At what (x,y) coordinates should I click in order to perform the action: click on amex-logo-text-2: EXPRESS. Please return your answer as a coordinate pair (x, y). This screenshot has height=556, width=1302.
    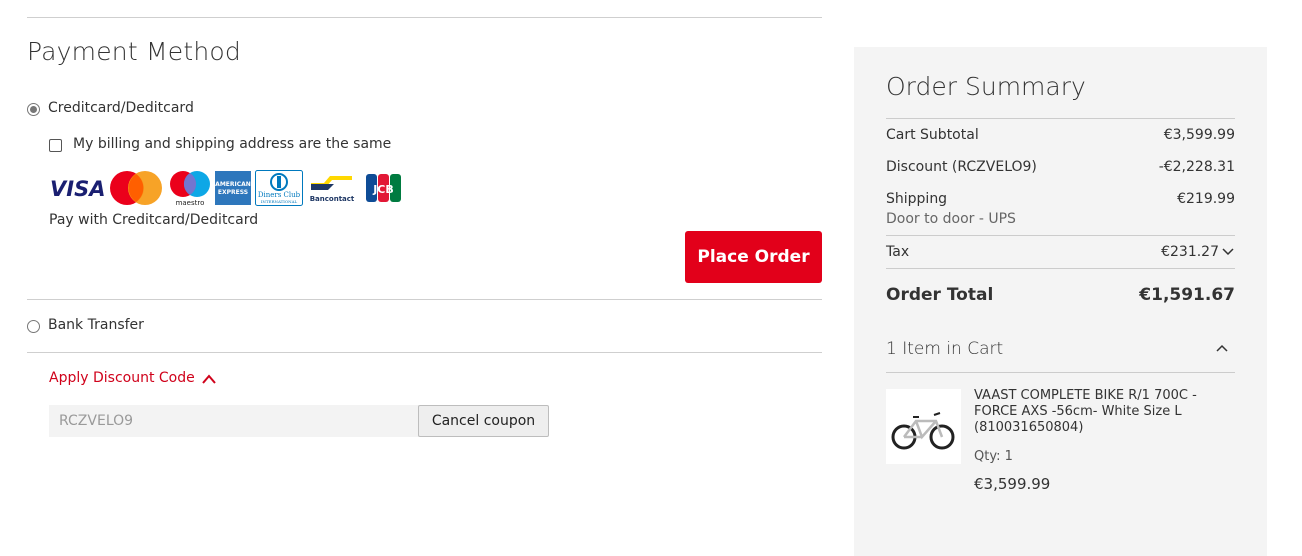
    Looking at the image, I should click on (233, 192).